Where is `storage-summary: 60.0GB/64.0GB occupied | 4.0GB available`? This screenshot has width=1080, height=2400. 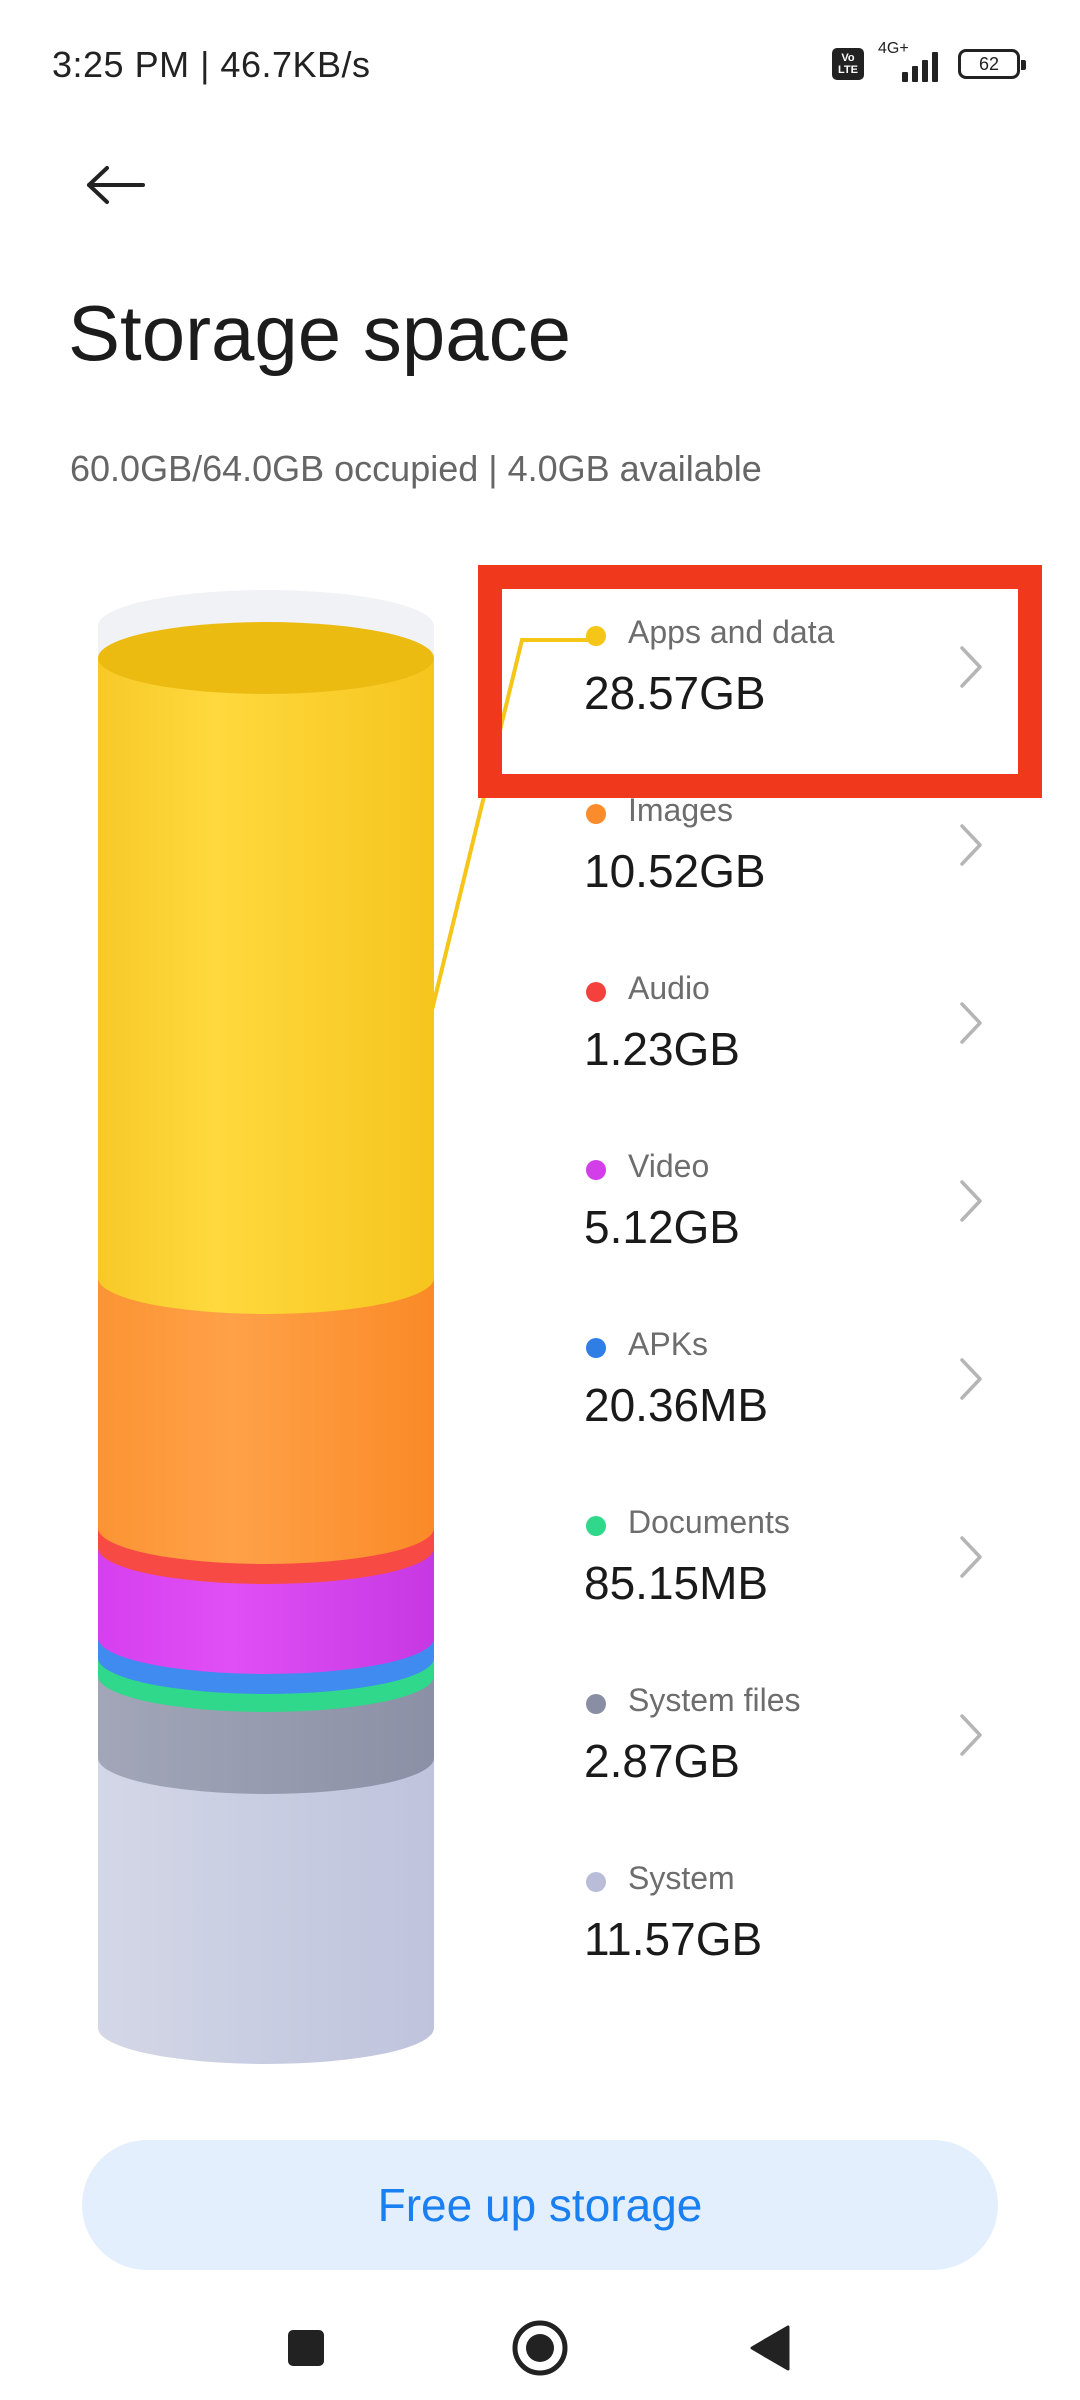
storage-summary: 60.0GB/64.0GB occupied | 4.0GB available is located at coordinates (416, 468).